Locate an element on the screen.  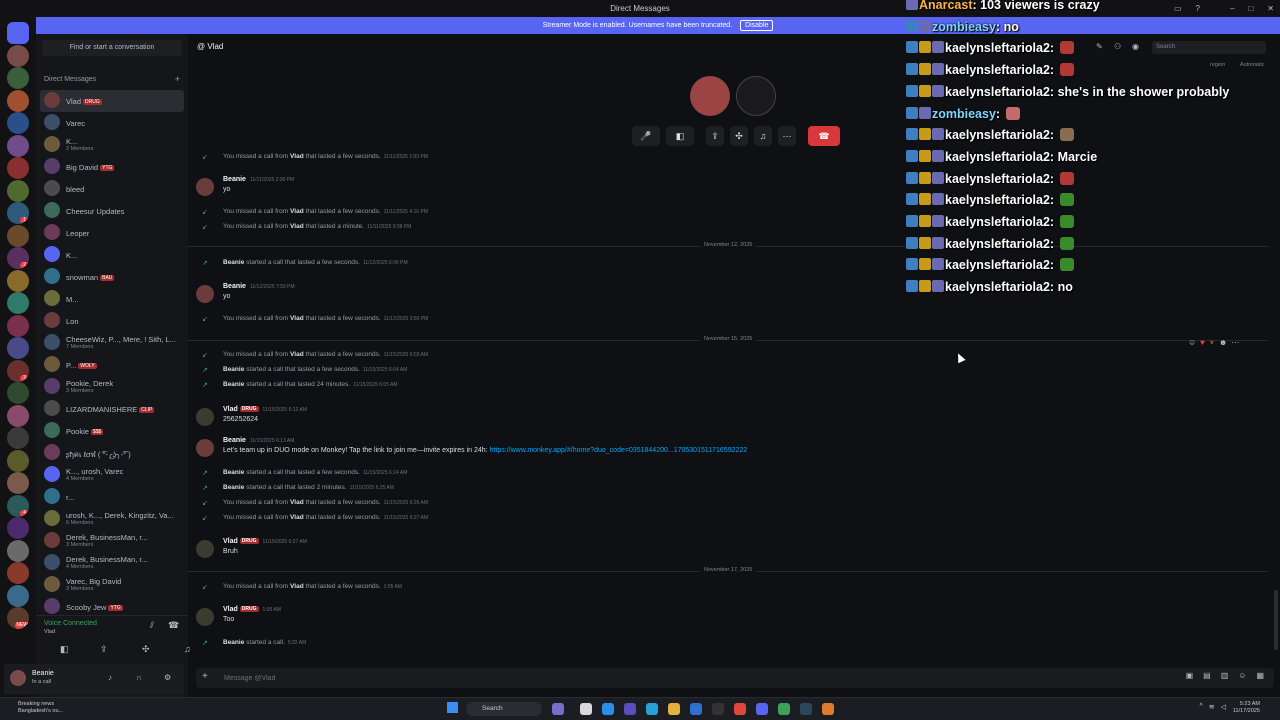
sticker-icon: ▥ is located at coordinates (1225, 675).